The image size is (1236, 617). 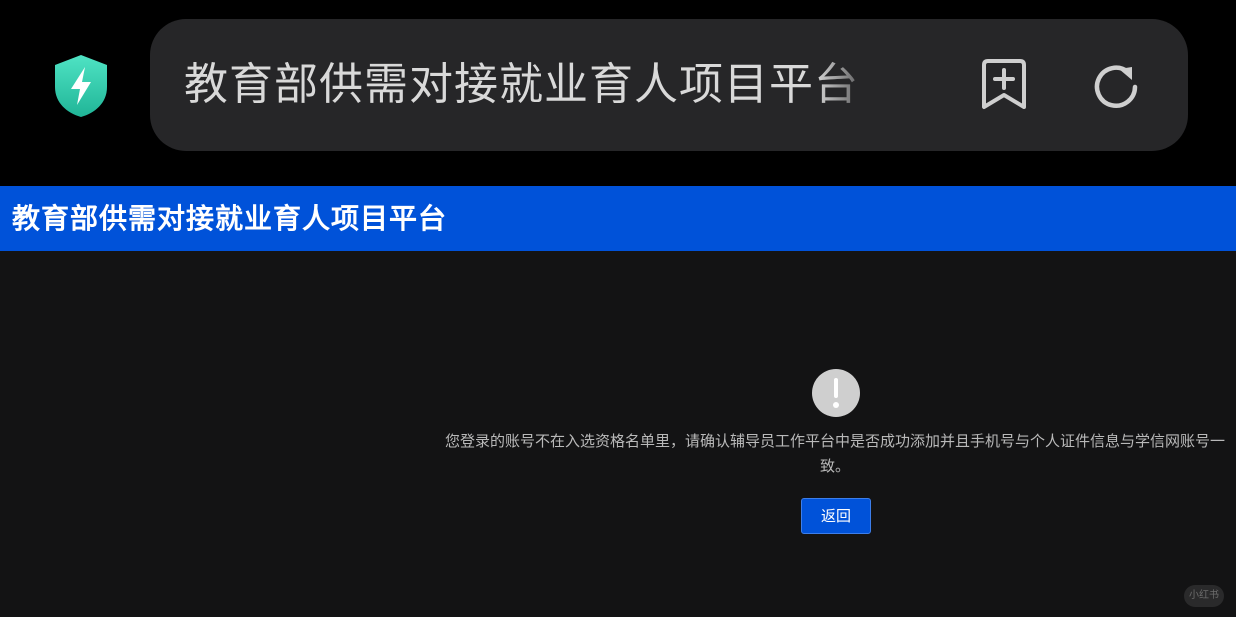 What do you see at coordinates (836, 516) in the screenshot?
I see `back-button: 返回` at bounding box center [836, 516].